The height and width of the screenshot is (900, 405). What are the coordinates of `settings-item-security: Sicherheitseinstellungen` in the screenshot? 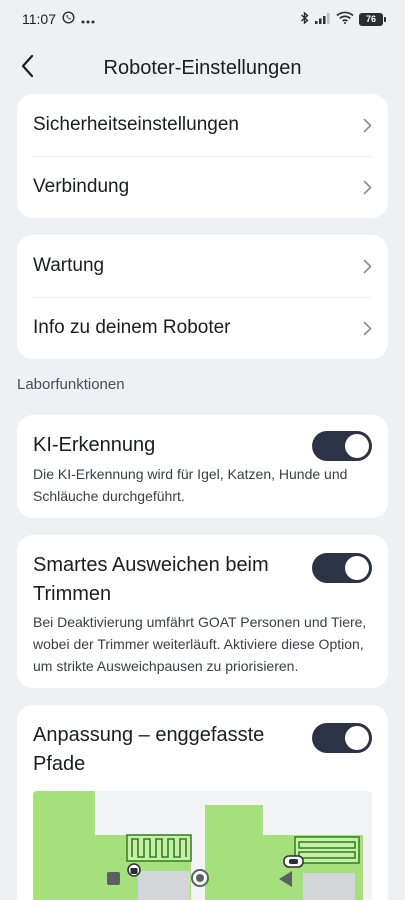 It's located at (202, 125).